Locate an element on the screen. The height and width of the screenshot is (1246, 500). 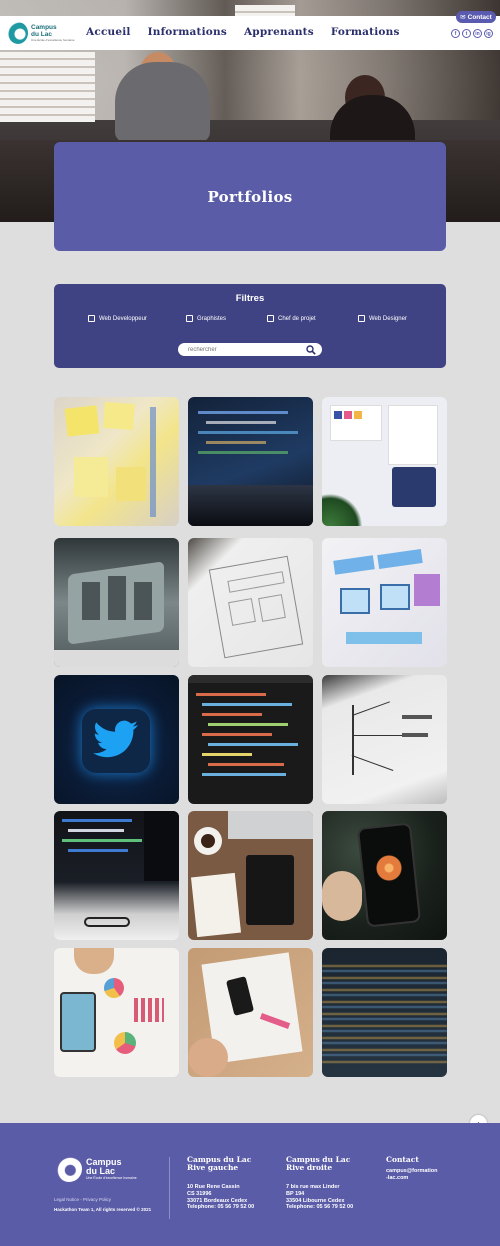
logo-tagline: Une École d'excellence humaine is located at coordinates (53, 40).